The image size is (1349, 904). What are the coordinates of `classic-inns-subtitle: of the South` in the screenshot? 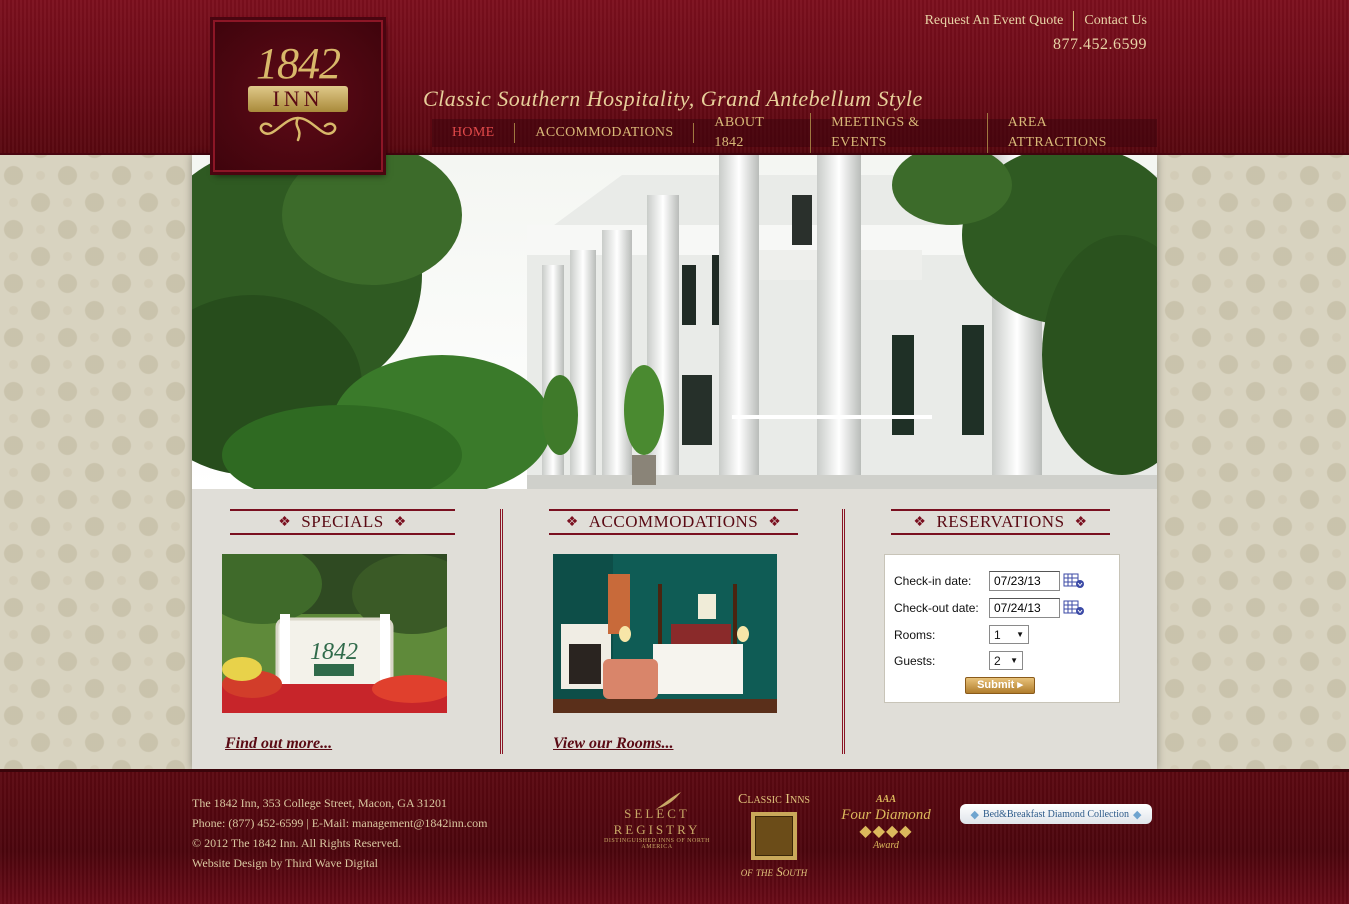 It's located at (774, 871).